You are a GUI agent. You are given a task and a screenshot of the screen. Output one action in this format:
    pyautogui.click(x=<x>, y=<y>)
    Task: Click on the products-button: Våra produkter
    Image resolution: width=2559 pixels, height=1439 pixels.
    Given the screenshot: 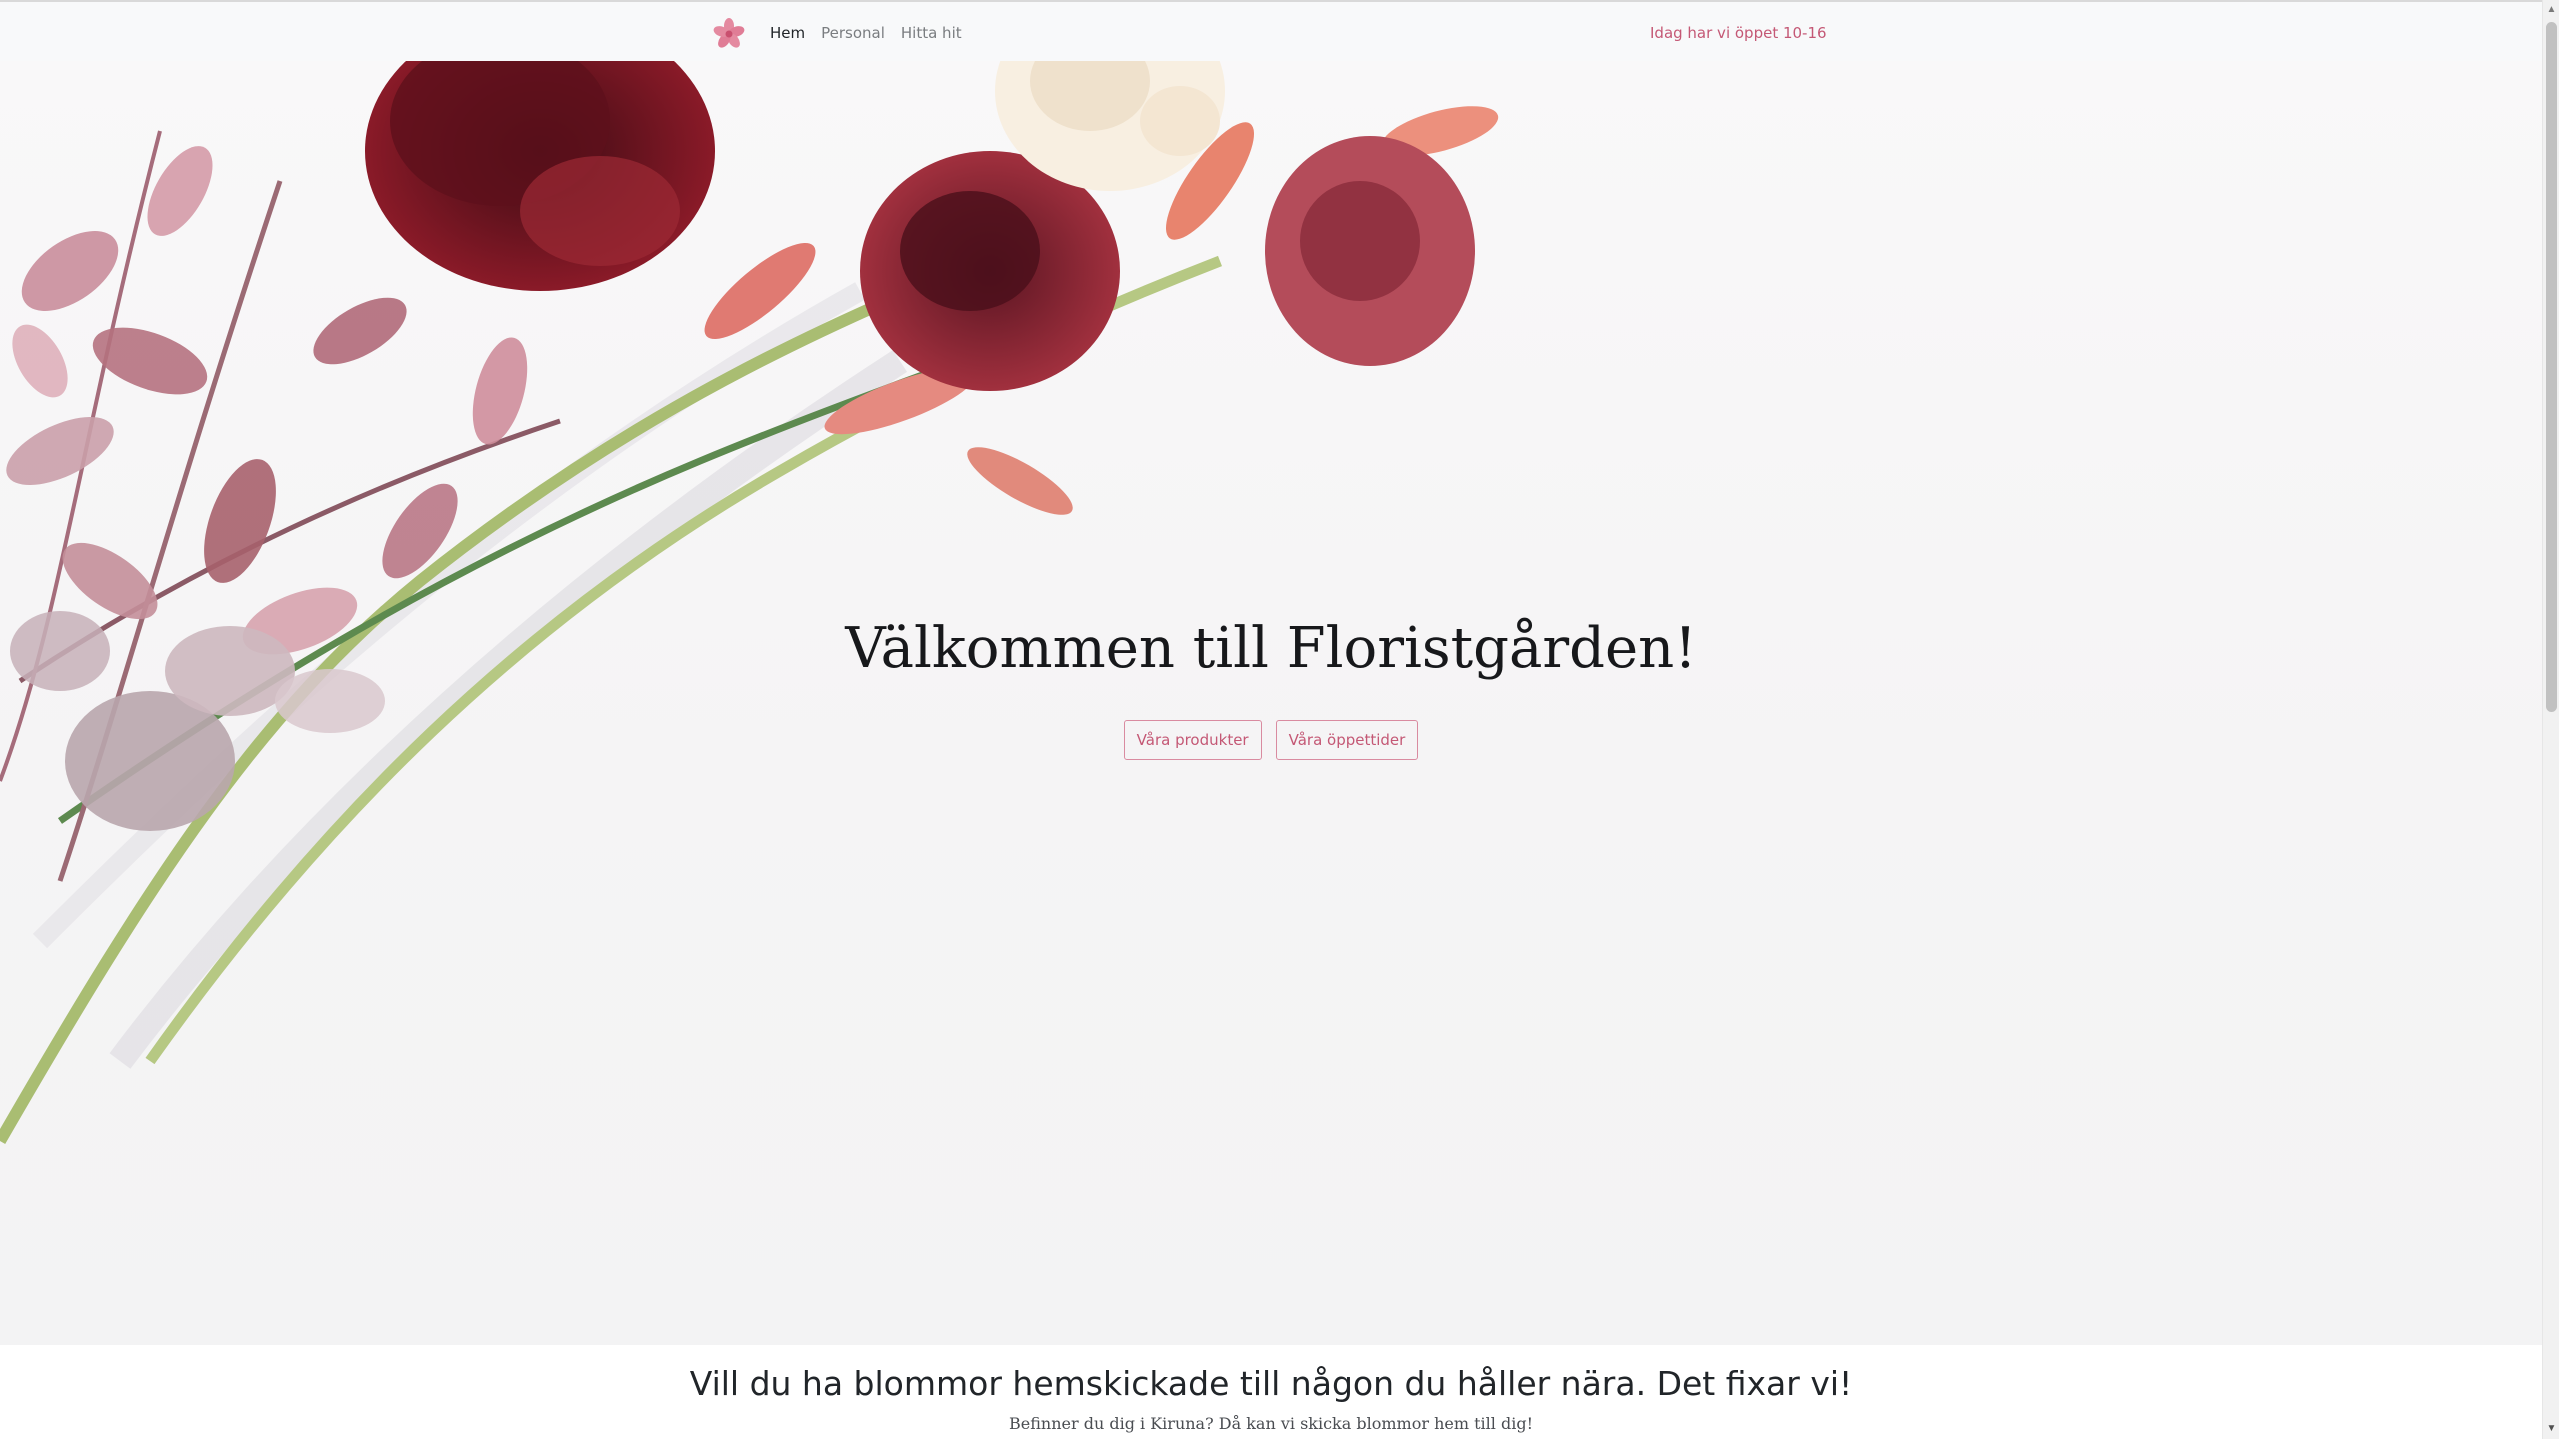 What is the action you would take?
    pyautogui.click(x=1192, y=740)
    